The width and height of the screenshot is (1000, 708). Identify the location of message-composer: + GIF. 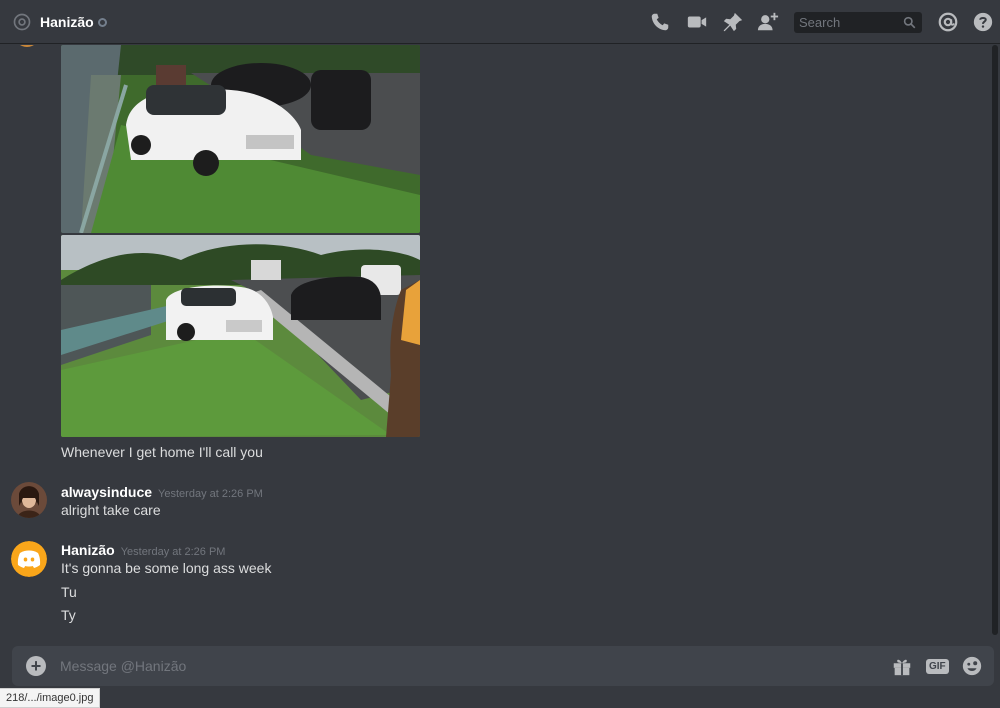
(503, 666).